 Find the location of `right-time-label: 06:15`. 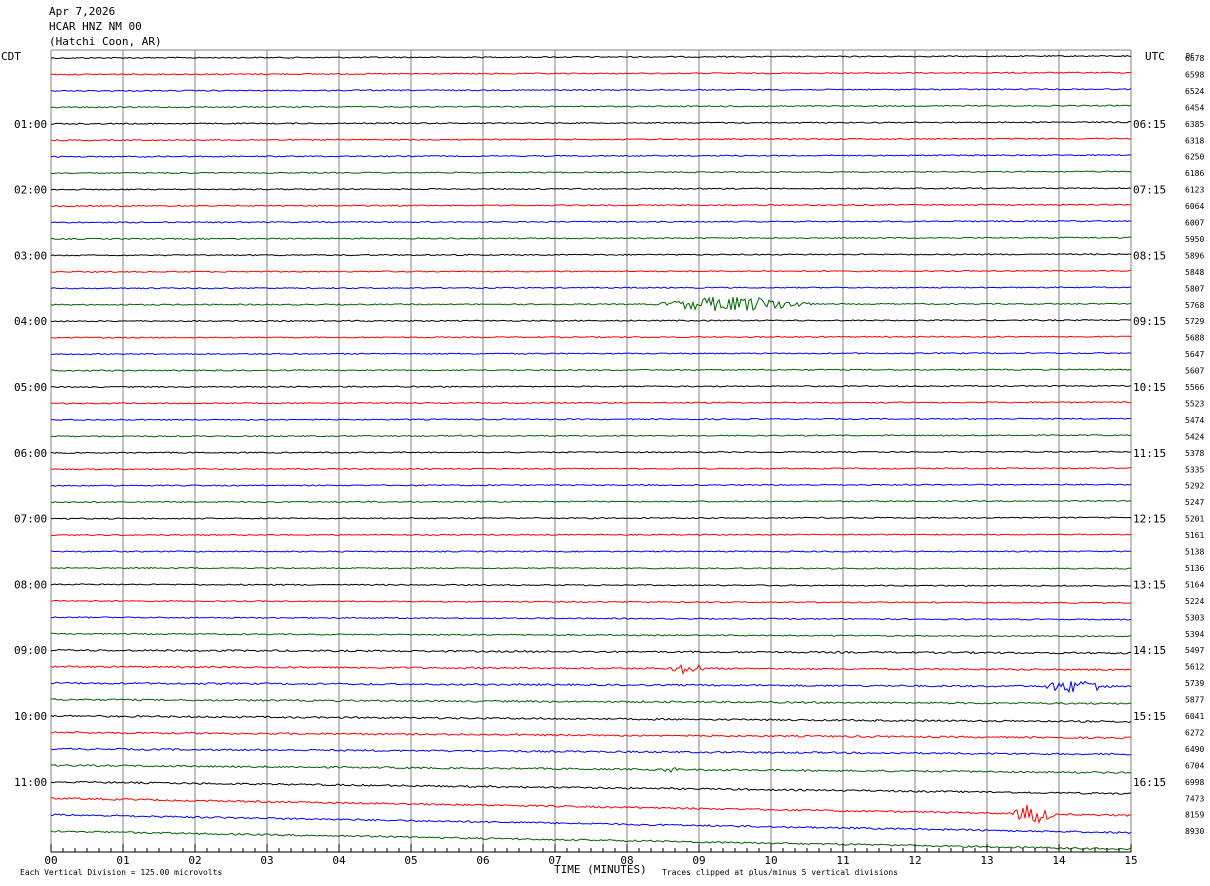

right-time-label: 06:15 is located at coordinates (1149, 124).